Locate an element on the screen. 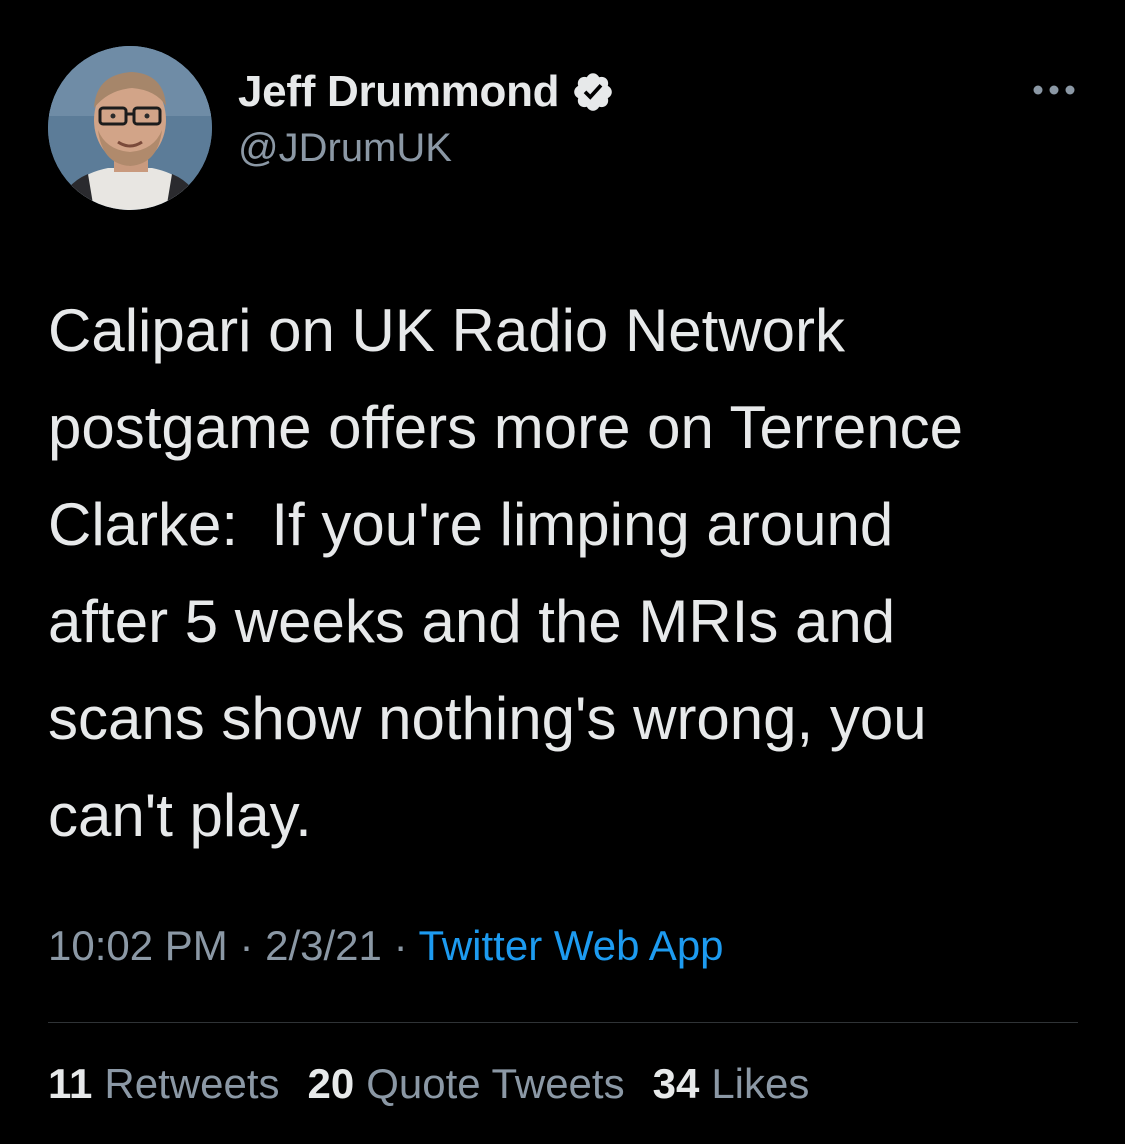  author-names: Jeff Drummond @JDrumUK is located at coordinates (426, 118).